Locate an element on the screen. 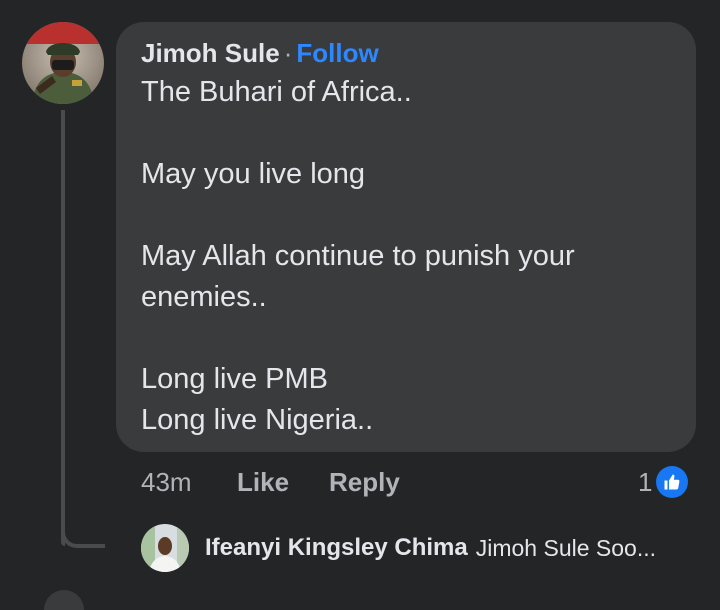 The width and height of the screenshot is (720, 610). reply-avatar-image is located at coordinates (165, 548).